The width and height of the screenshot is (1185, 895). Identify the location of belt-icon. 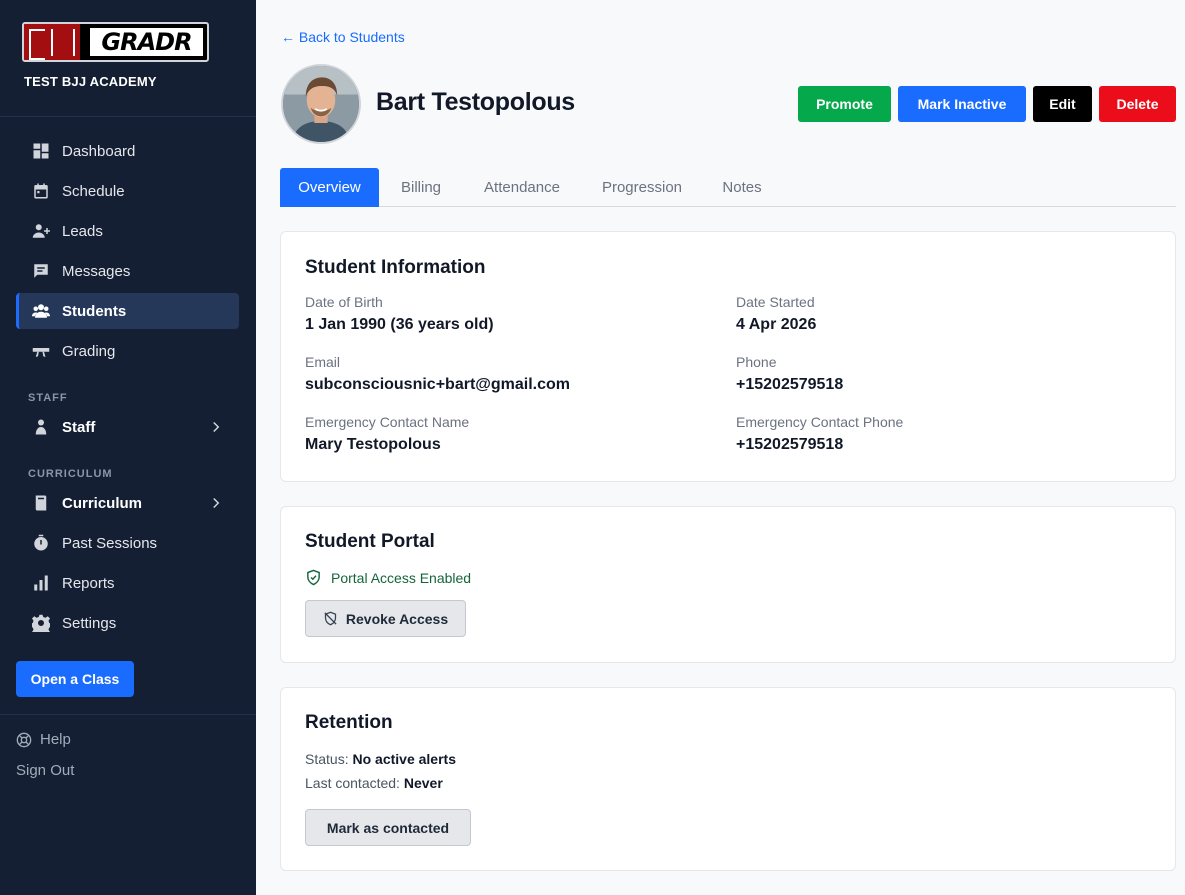
(41, 351).